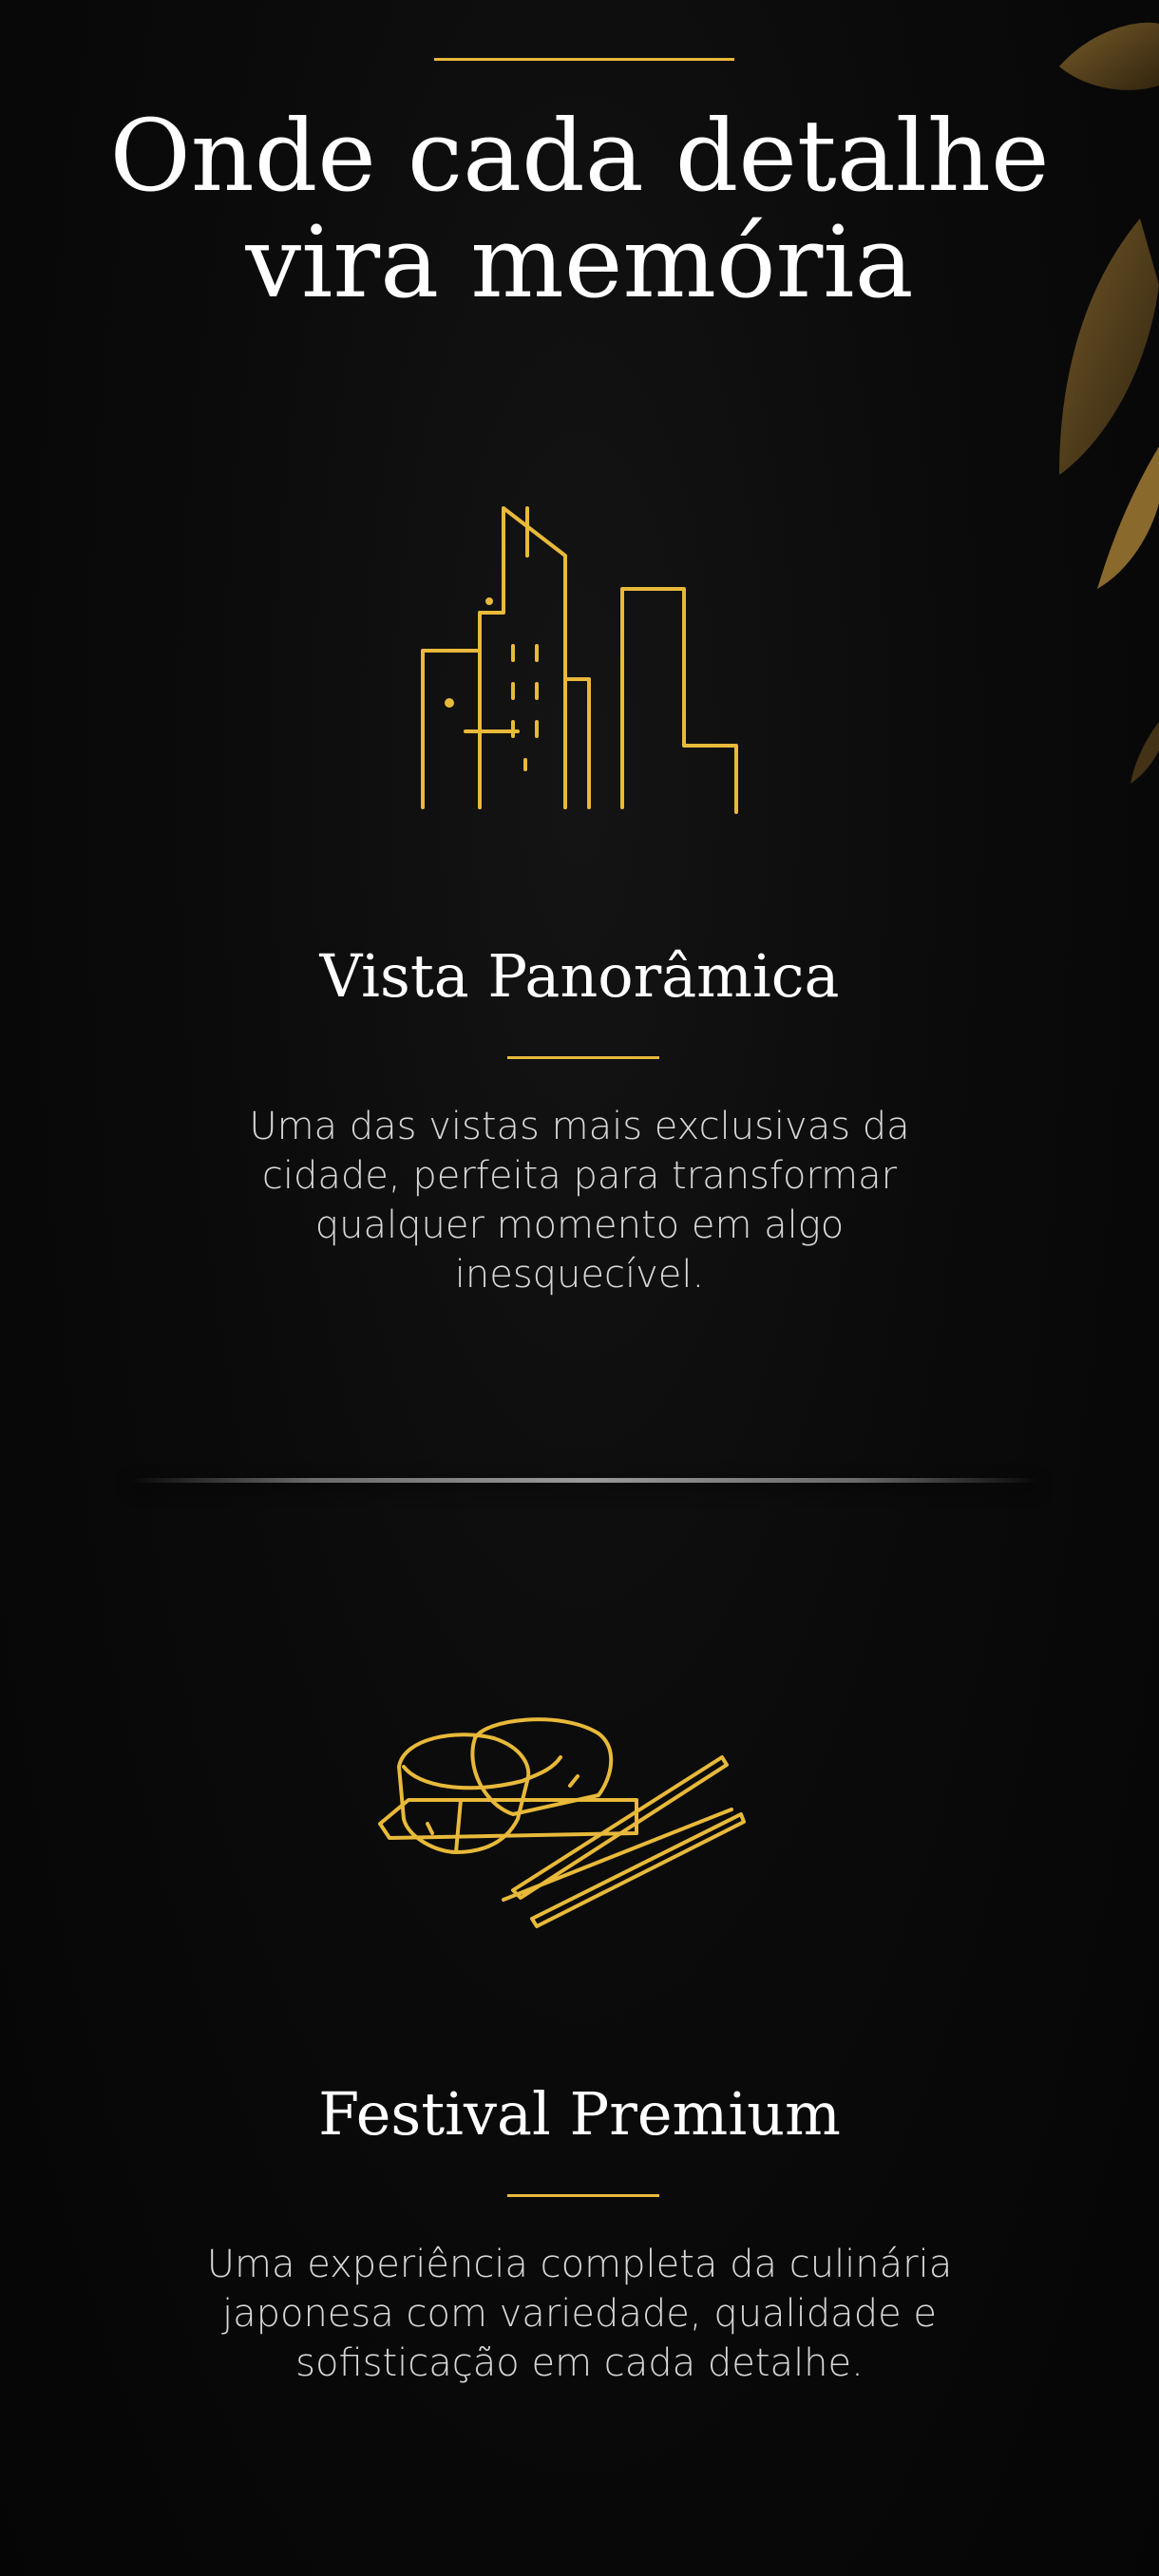 The height and width of the screenshot is (2576, 1159). What do you see at coordinates (579, 156) in the screenshot?
I see `headline-line-1: Onde cada detalhe` at bounding box center [579, 156].